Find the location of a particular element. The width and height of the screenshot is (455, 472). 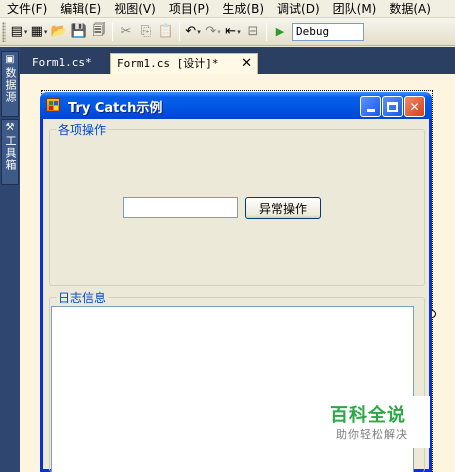

start-debug-icon: ▶ is located at coordinates (280, 32).